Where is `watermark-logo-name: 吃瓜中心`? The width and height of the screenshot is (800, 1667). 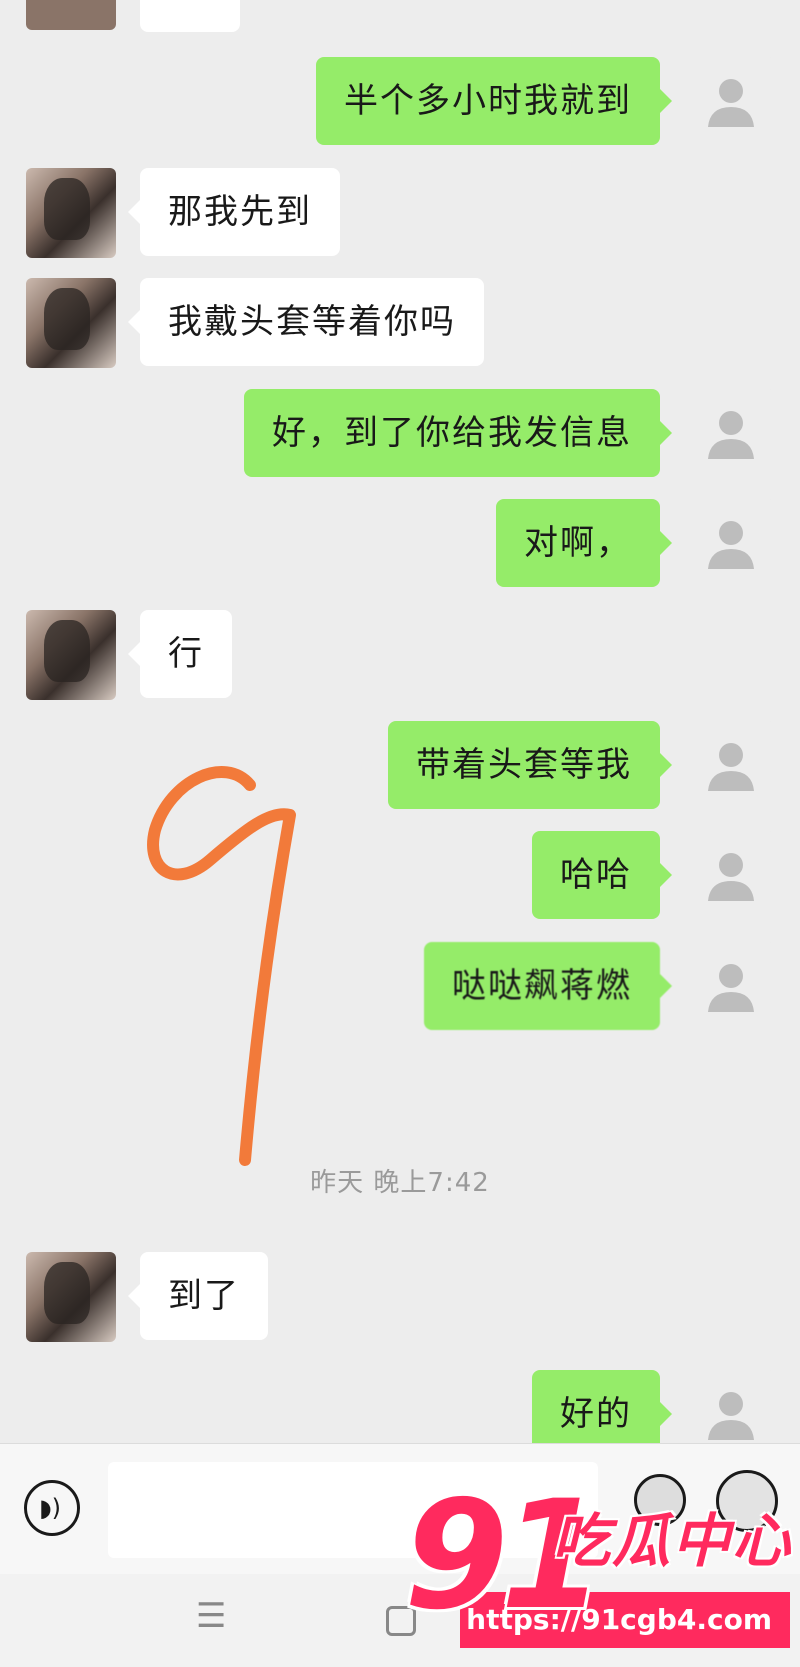
watermark-logo-name: 吃瓜中心 is located at coordinates (672, 1541).